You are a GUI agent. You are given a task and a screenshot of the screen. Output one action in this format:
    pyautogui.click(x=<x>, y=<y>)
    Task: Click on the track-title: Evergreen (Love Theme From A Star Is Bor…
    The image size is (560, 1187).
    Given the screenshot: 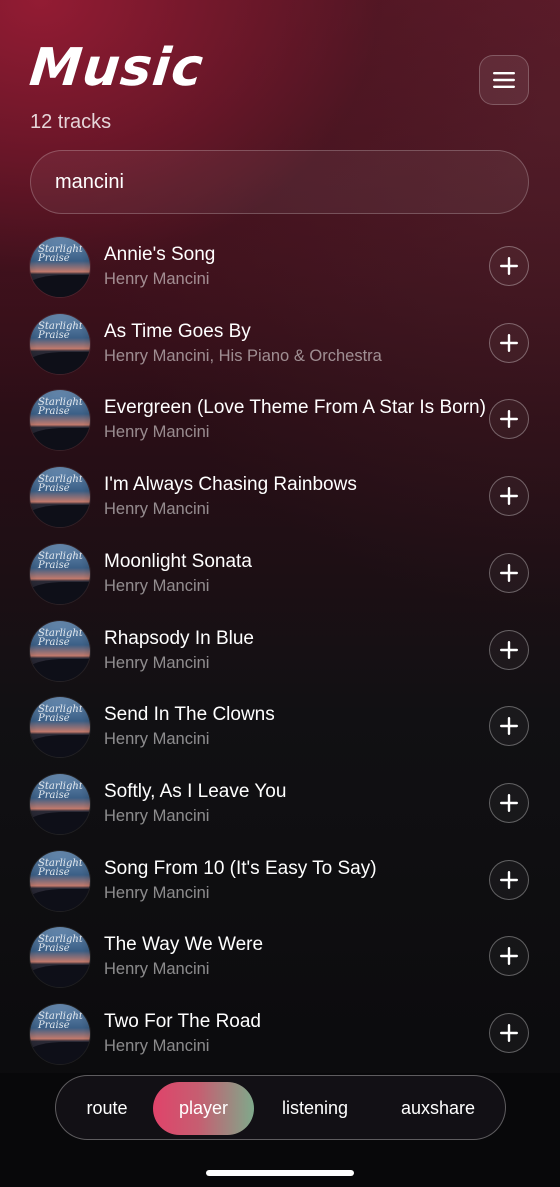 What is the action you would take?
    pyautogui.click(x=295, y=408)
    